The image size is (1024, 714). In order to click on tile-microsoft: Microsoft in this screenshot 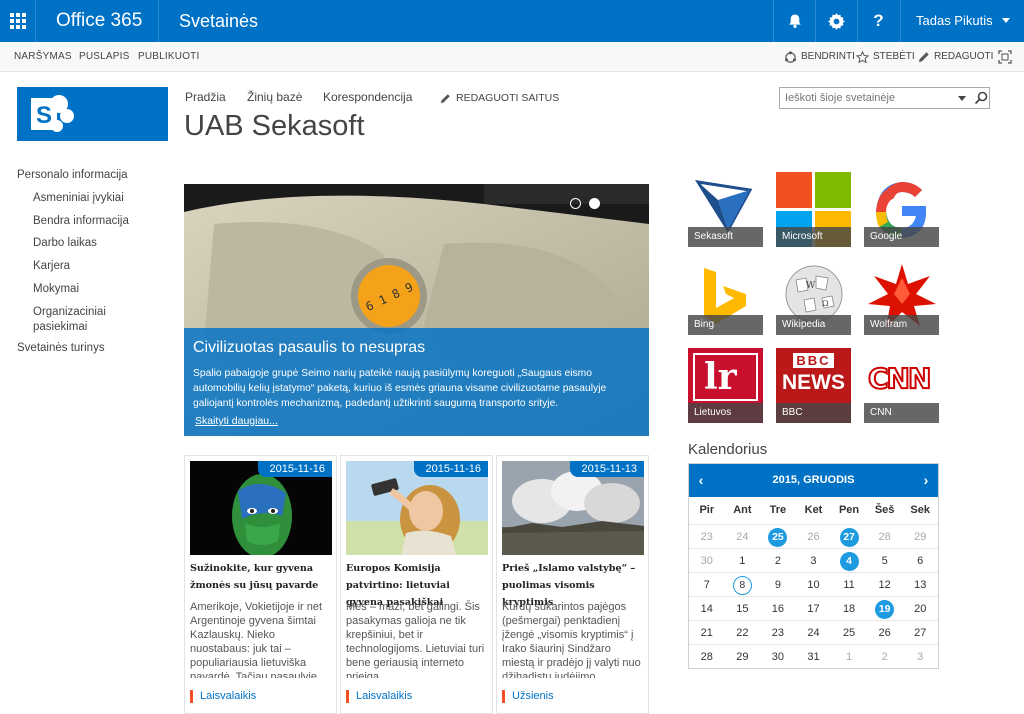, I will do `click(813, 209)`.